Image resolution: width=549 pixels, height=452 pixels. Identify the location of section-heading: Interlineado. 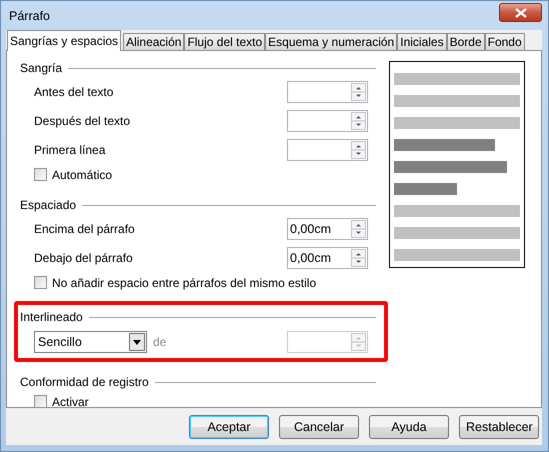
(51, 317).